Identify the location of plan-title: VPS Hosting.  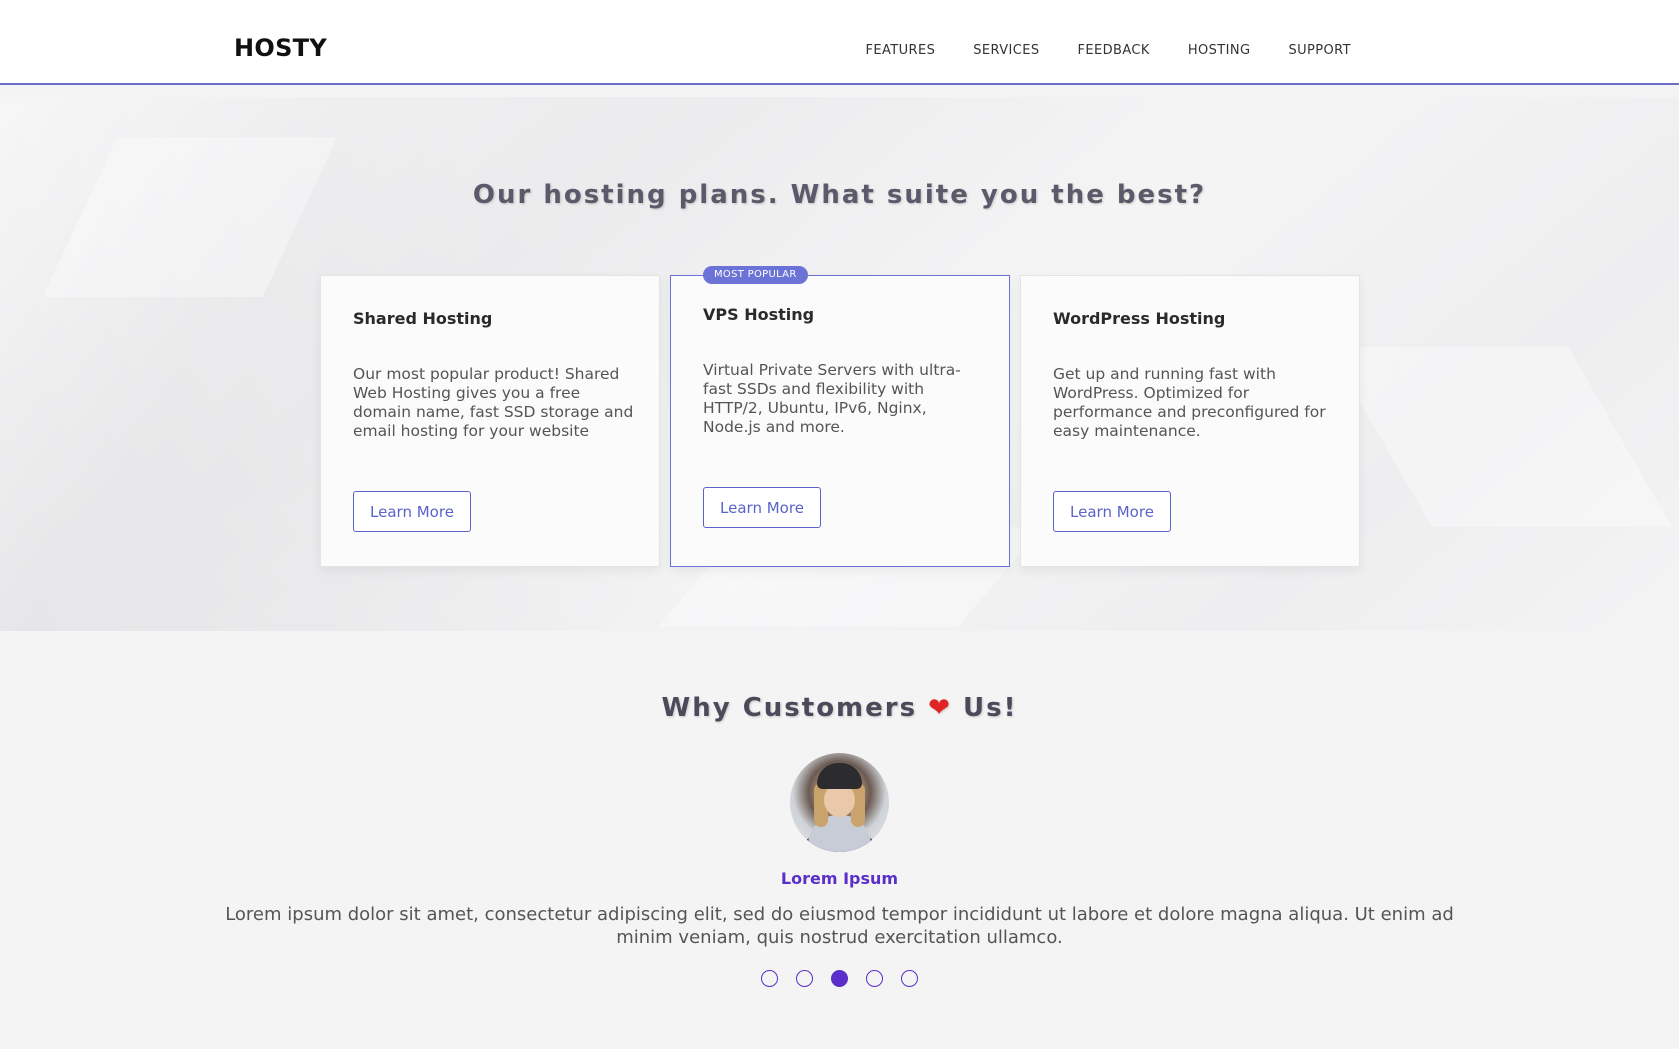
(759, 314).